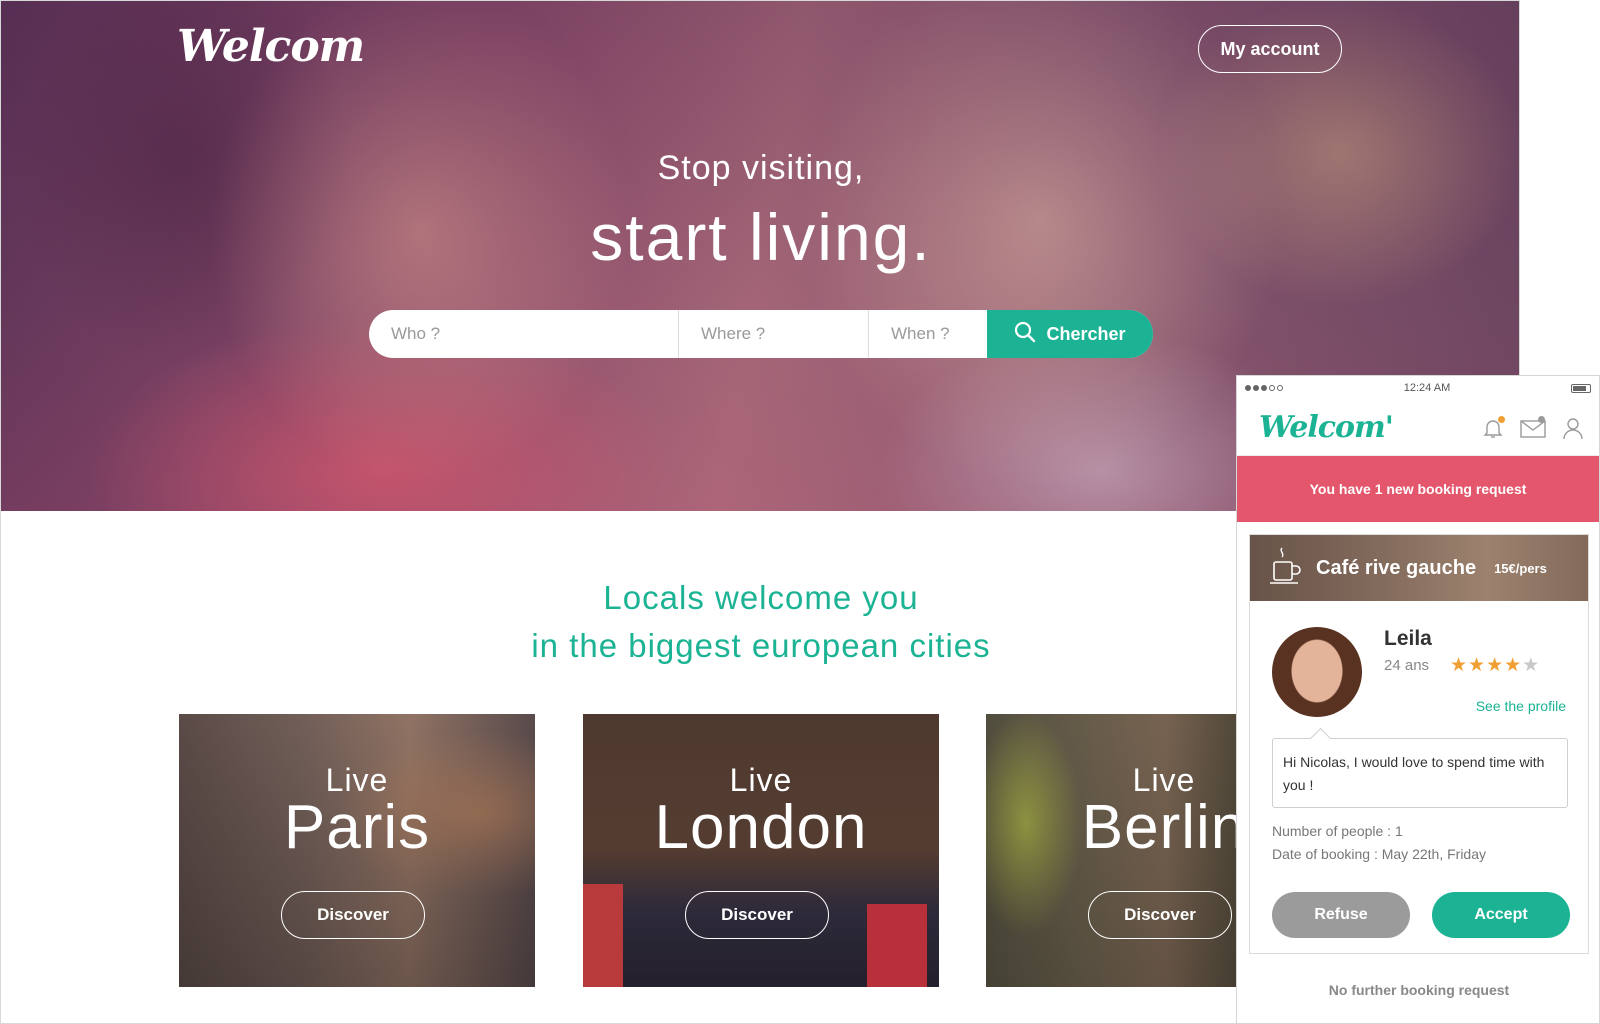 The image size is (1600, 1024). I want to click on city-card-london: Live London Discover, so click(761, 850).